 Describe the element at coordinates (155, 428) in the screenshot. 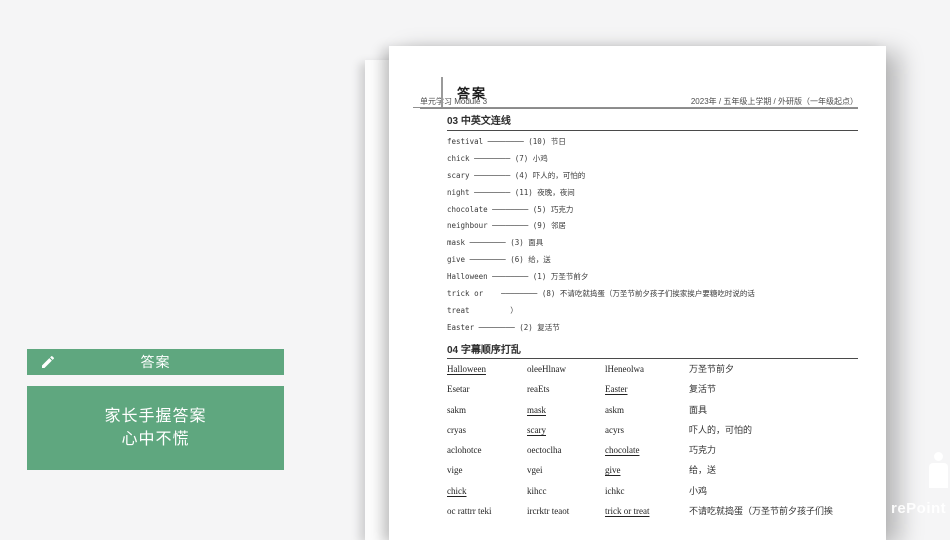

I see `parent-note-box: 家长手握答案 心中不慌` at that location.